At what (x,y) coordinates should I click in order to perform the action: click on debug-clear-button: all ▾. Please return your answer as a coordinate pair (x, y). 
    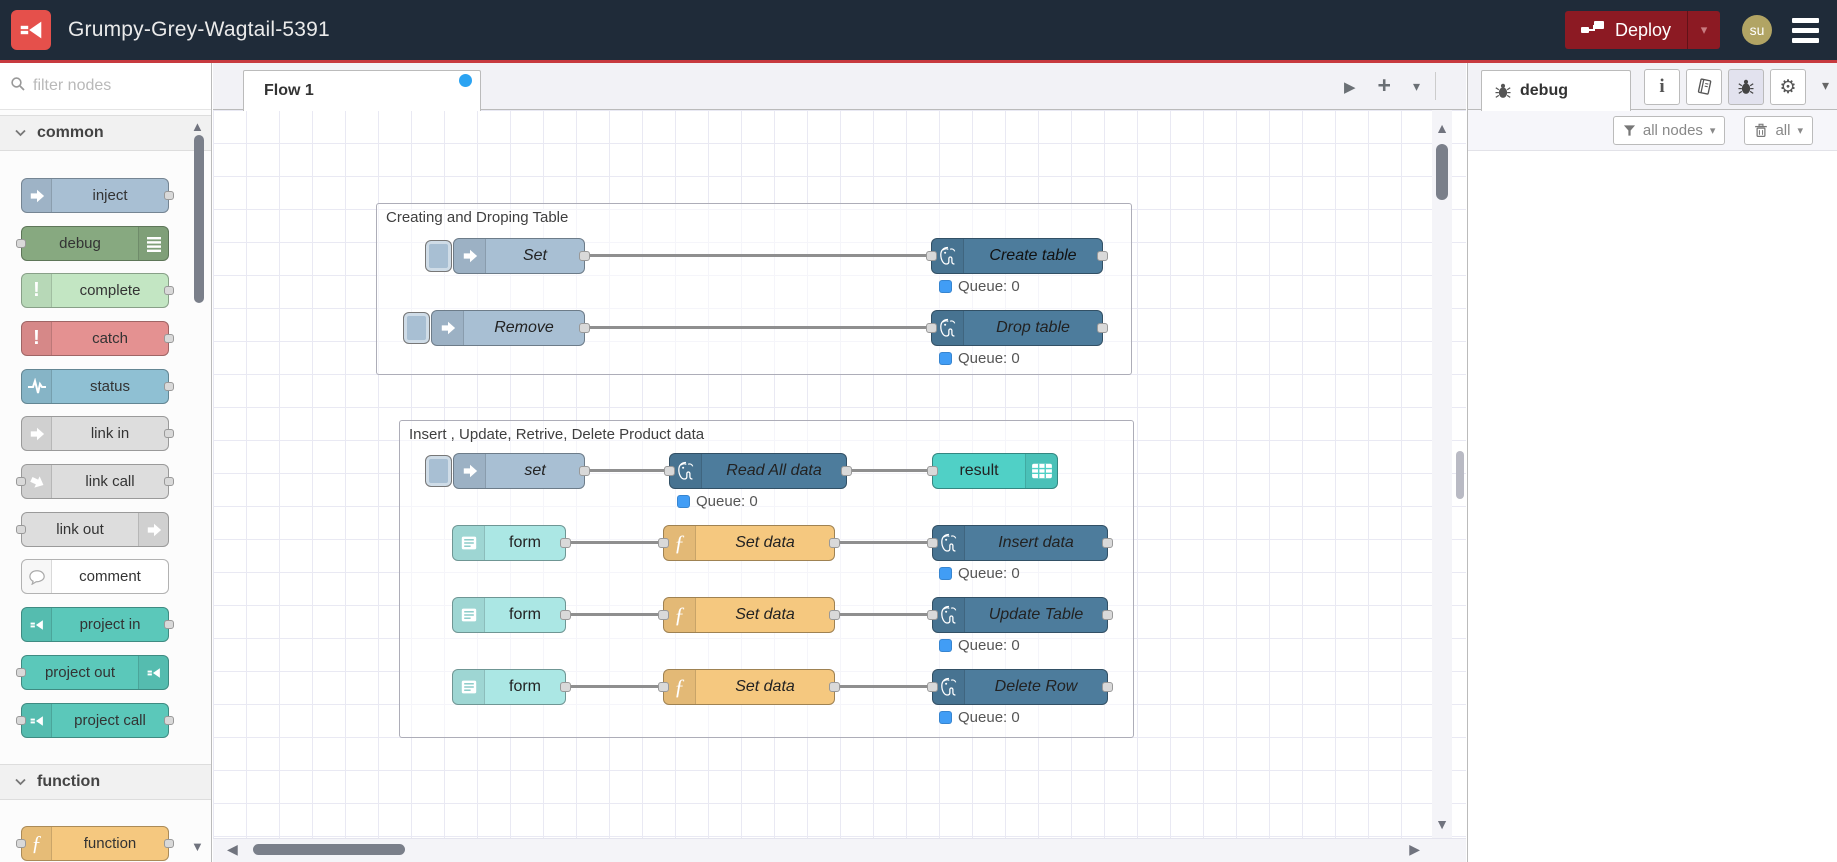
    Looking at the image, I should click on (1778, 130).